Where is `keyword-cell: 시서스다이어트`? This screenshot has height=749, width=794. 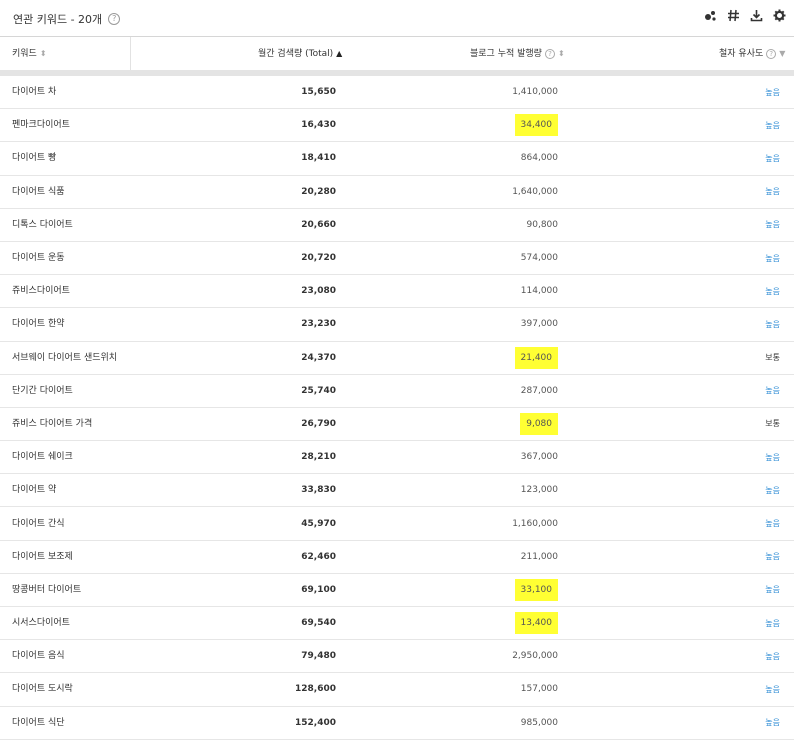
keyword-cell: 시서스다이어트 is located at coordinates (67, 623).